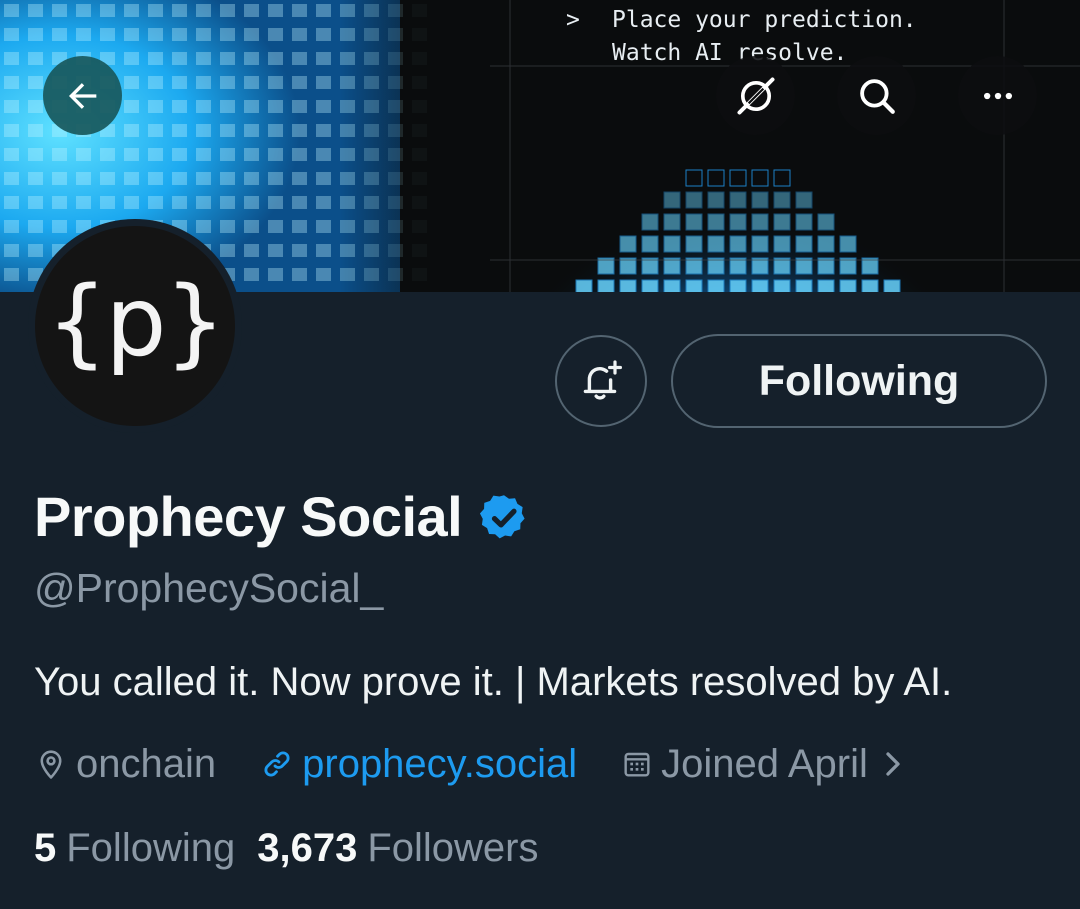 This screenshot has height=909, width=1080. I want to click on back-button, so click(82, 95).